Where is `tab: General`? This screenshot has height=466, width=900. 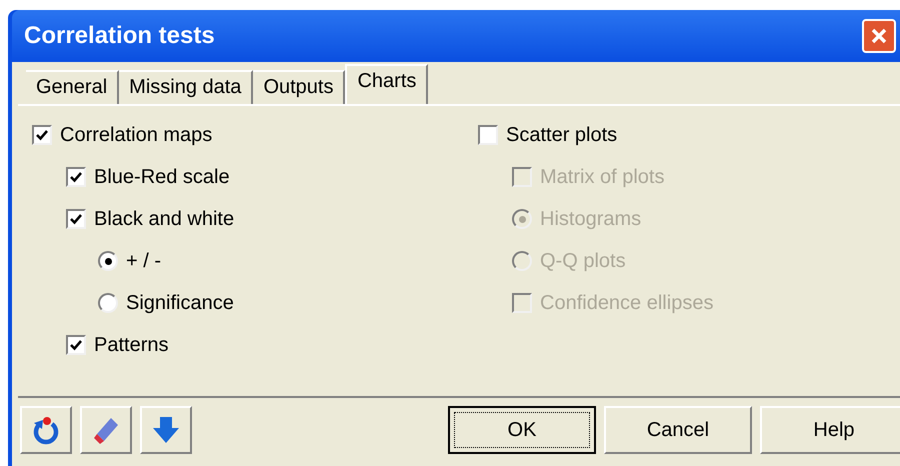
tab: General is located at coordinates (73, 87).